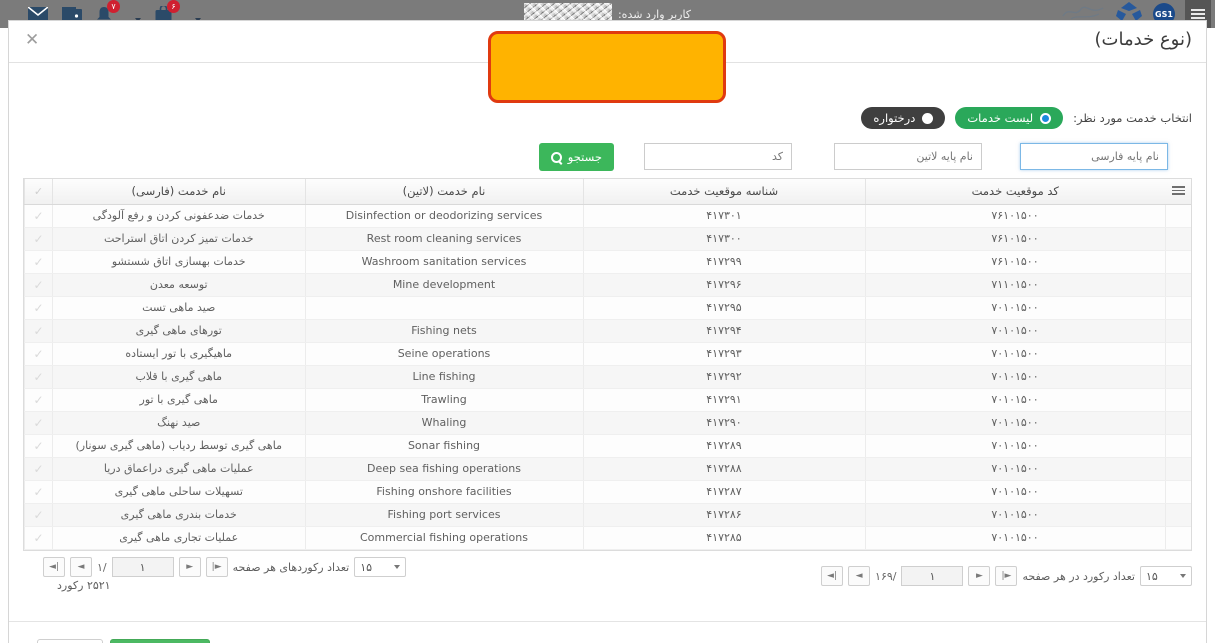 The image size is (1215, 643). I want to click on per-page-select-right: ۱۵, so click(1166, 576).